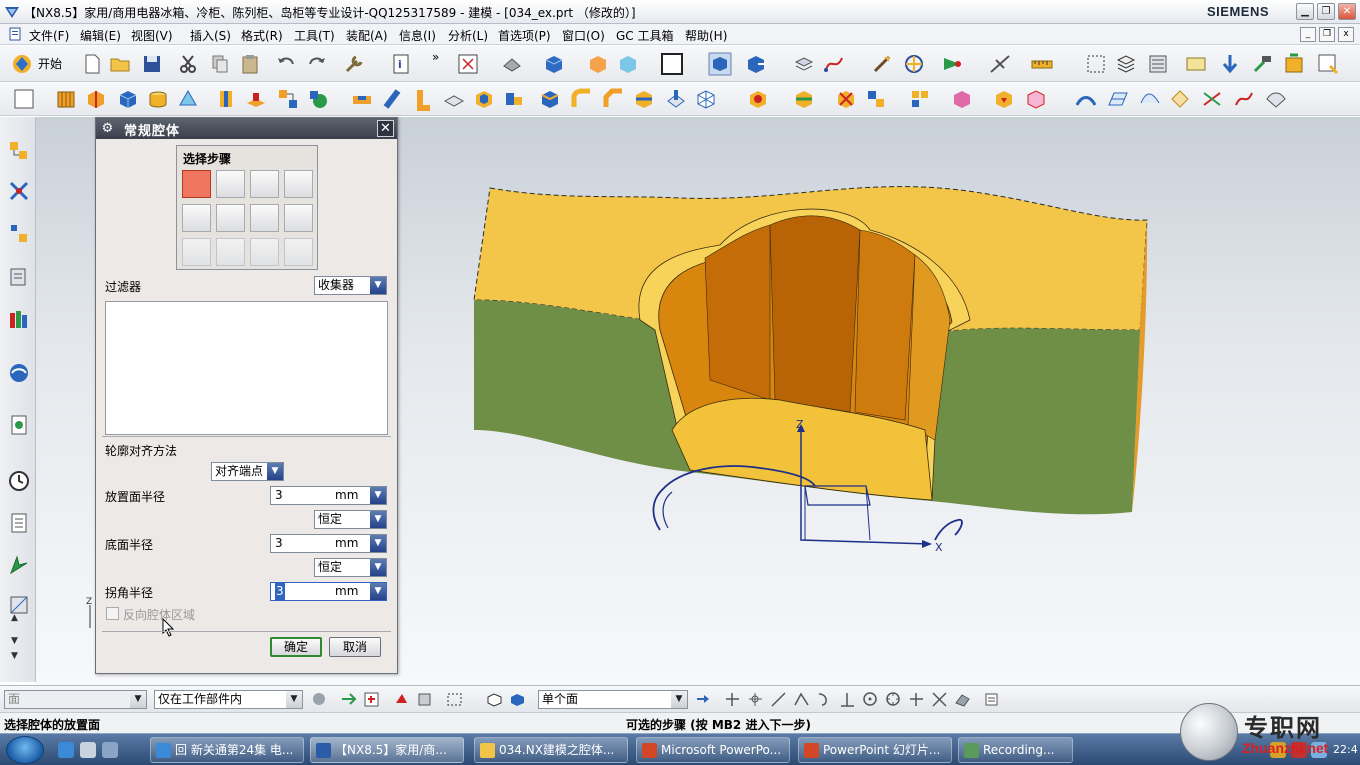 Image resolution: width=1360 pixels, height=765 pixels. What do you see at coordinates (914, 64) in the screenshot?
I see `snap-point-icon` at bounding box center [914, 64].